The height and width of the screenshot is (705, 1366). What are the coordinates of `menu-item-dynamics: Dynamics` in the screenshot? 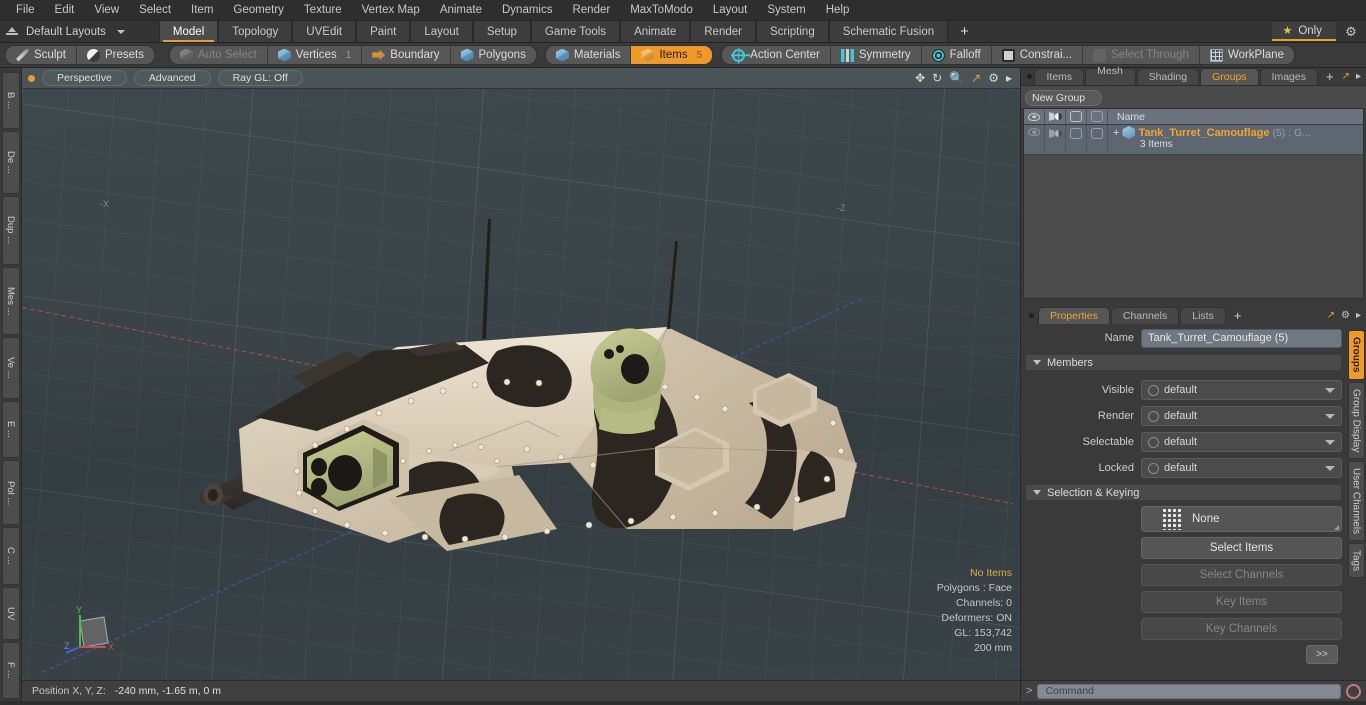 It's located at (527, 10).